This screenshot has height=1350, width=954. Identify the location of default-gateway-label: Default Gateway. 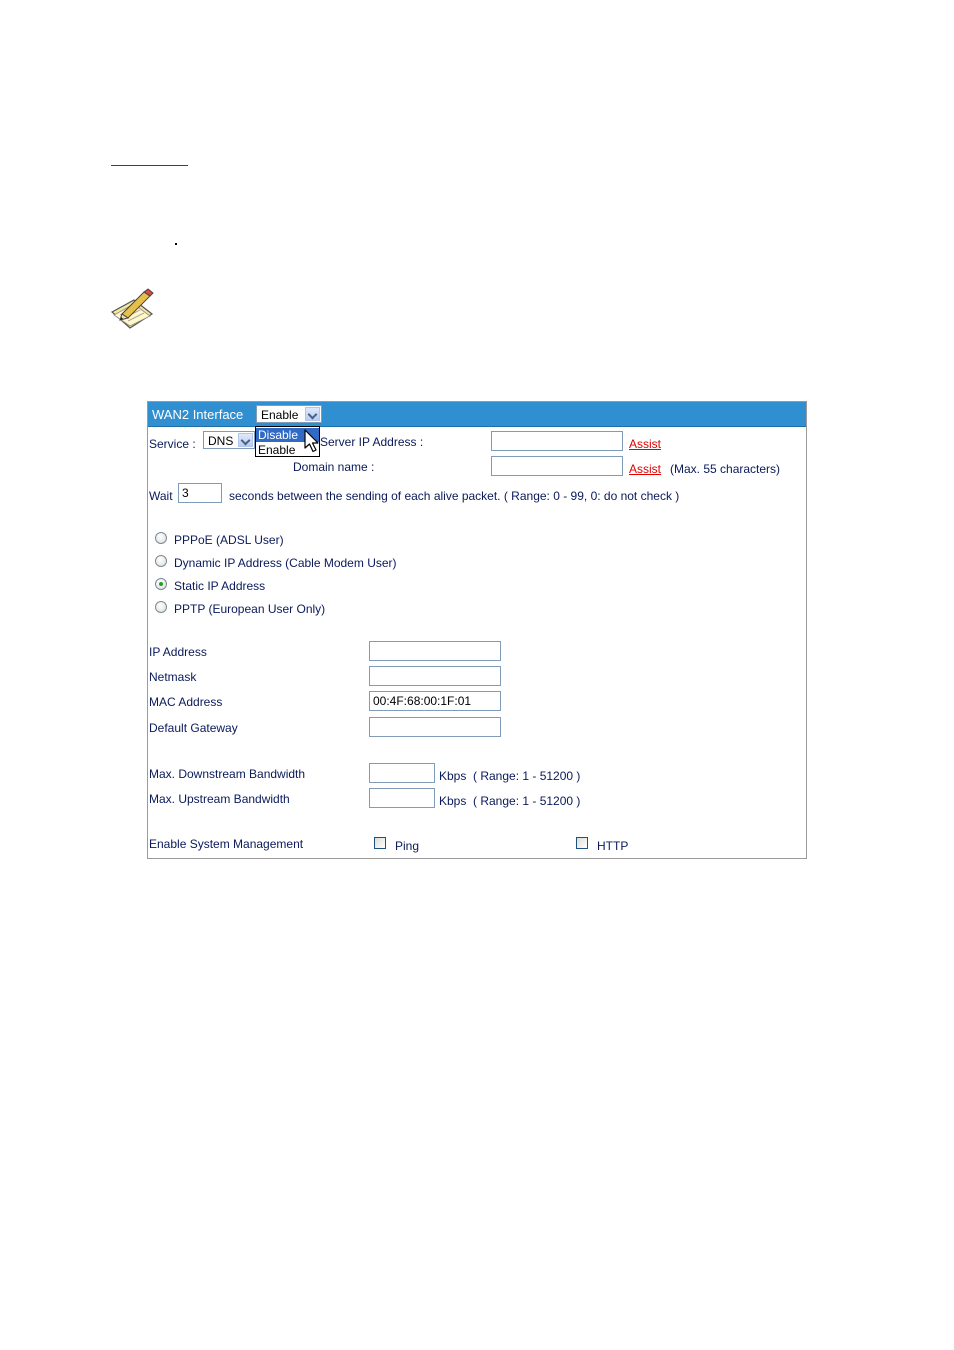
(193, 728).